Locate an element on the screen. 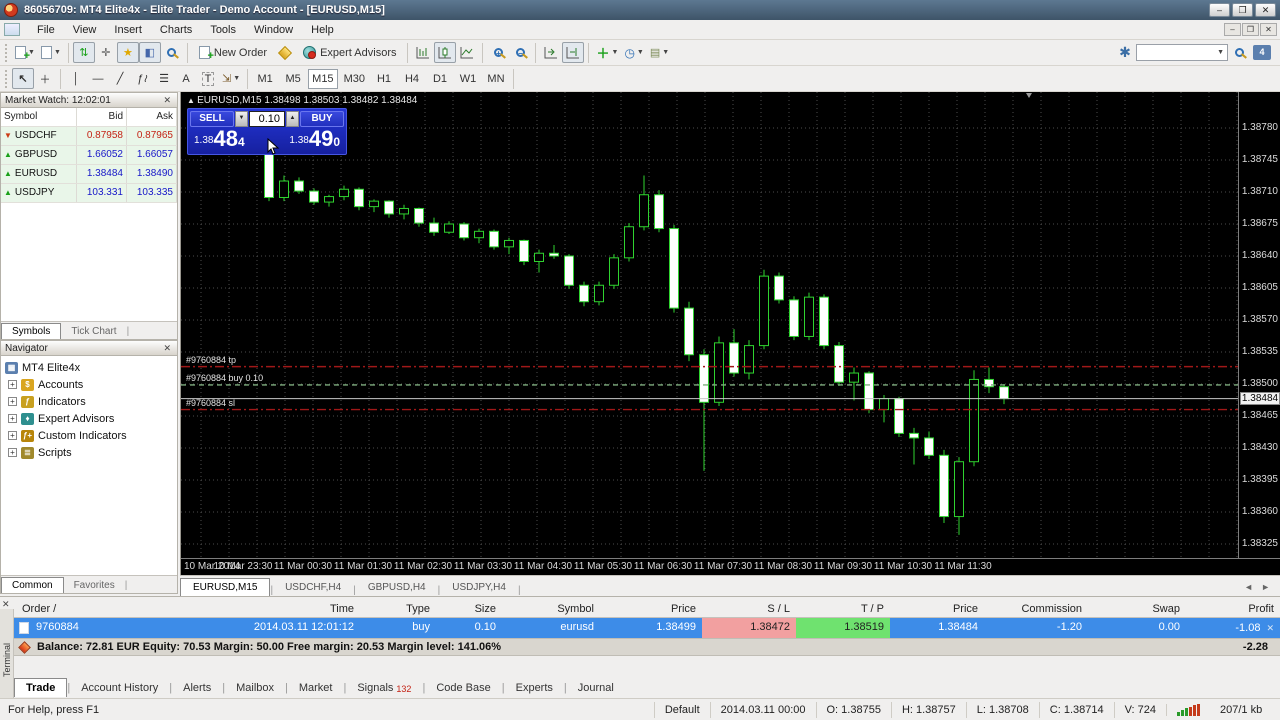 The width and height of the screenshot is (1280, 720). label-tool-button: T is located at coordinates (208, 78).